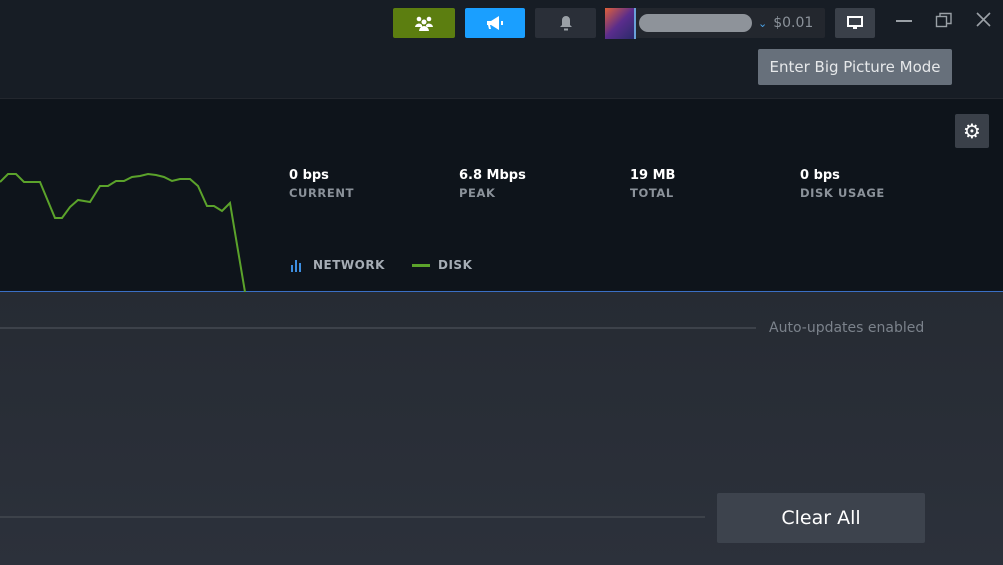 The image size is (1003, 565). Describe the element at coordinates (477, 193) in the screenshot. I see `stat-label: PEAK` at that location.